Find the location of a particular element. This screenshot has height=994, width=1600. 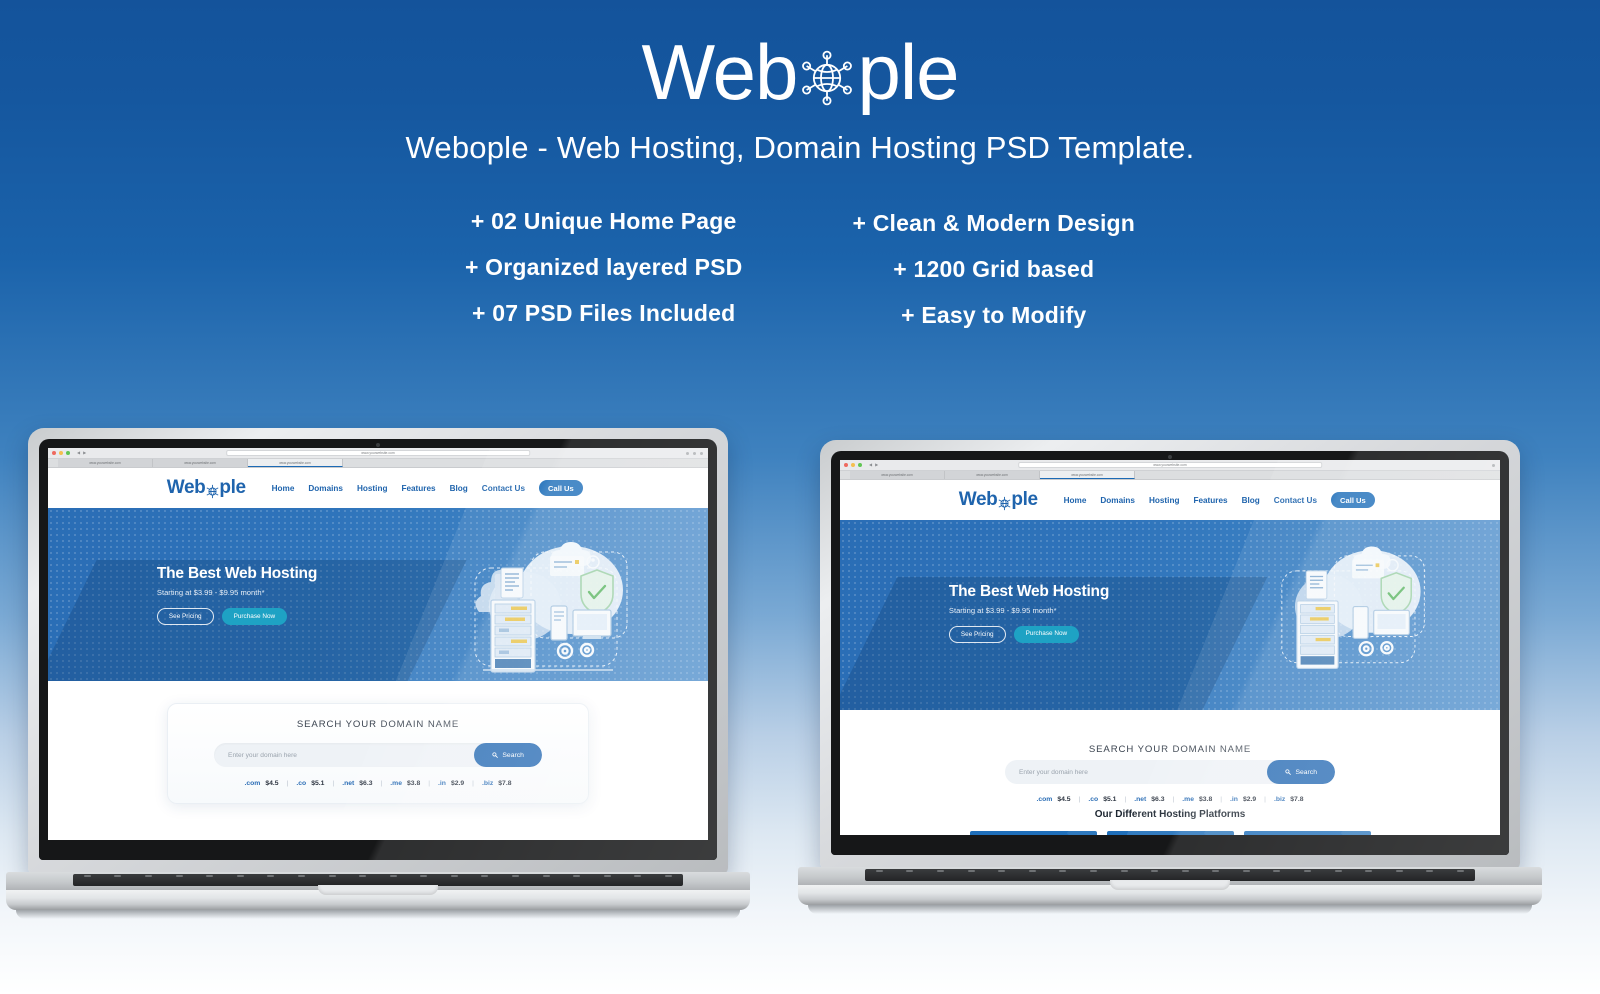

add-tab-icon is located at coordinates (694, 453).